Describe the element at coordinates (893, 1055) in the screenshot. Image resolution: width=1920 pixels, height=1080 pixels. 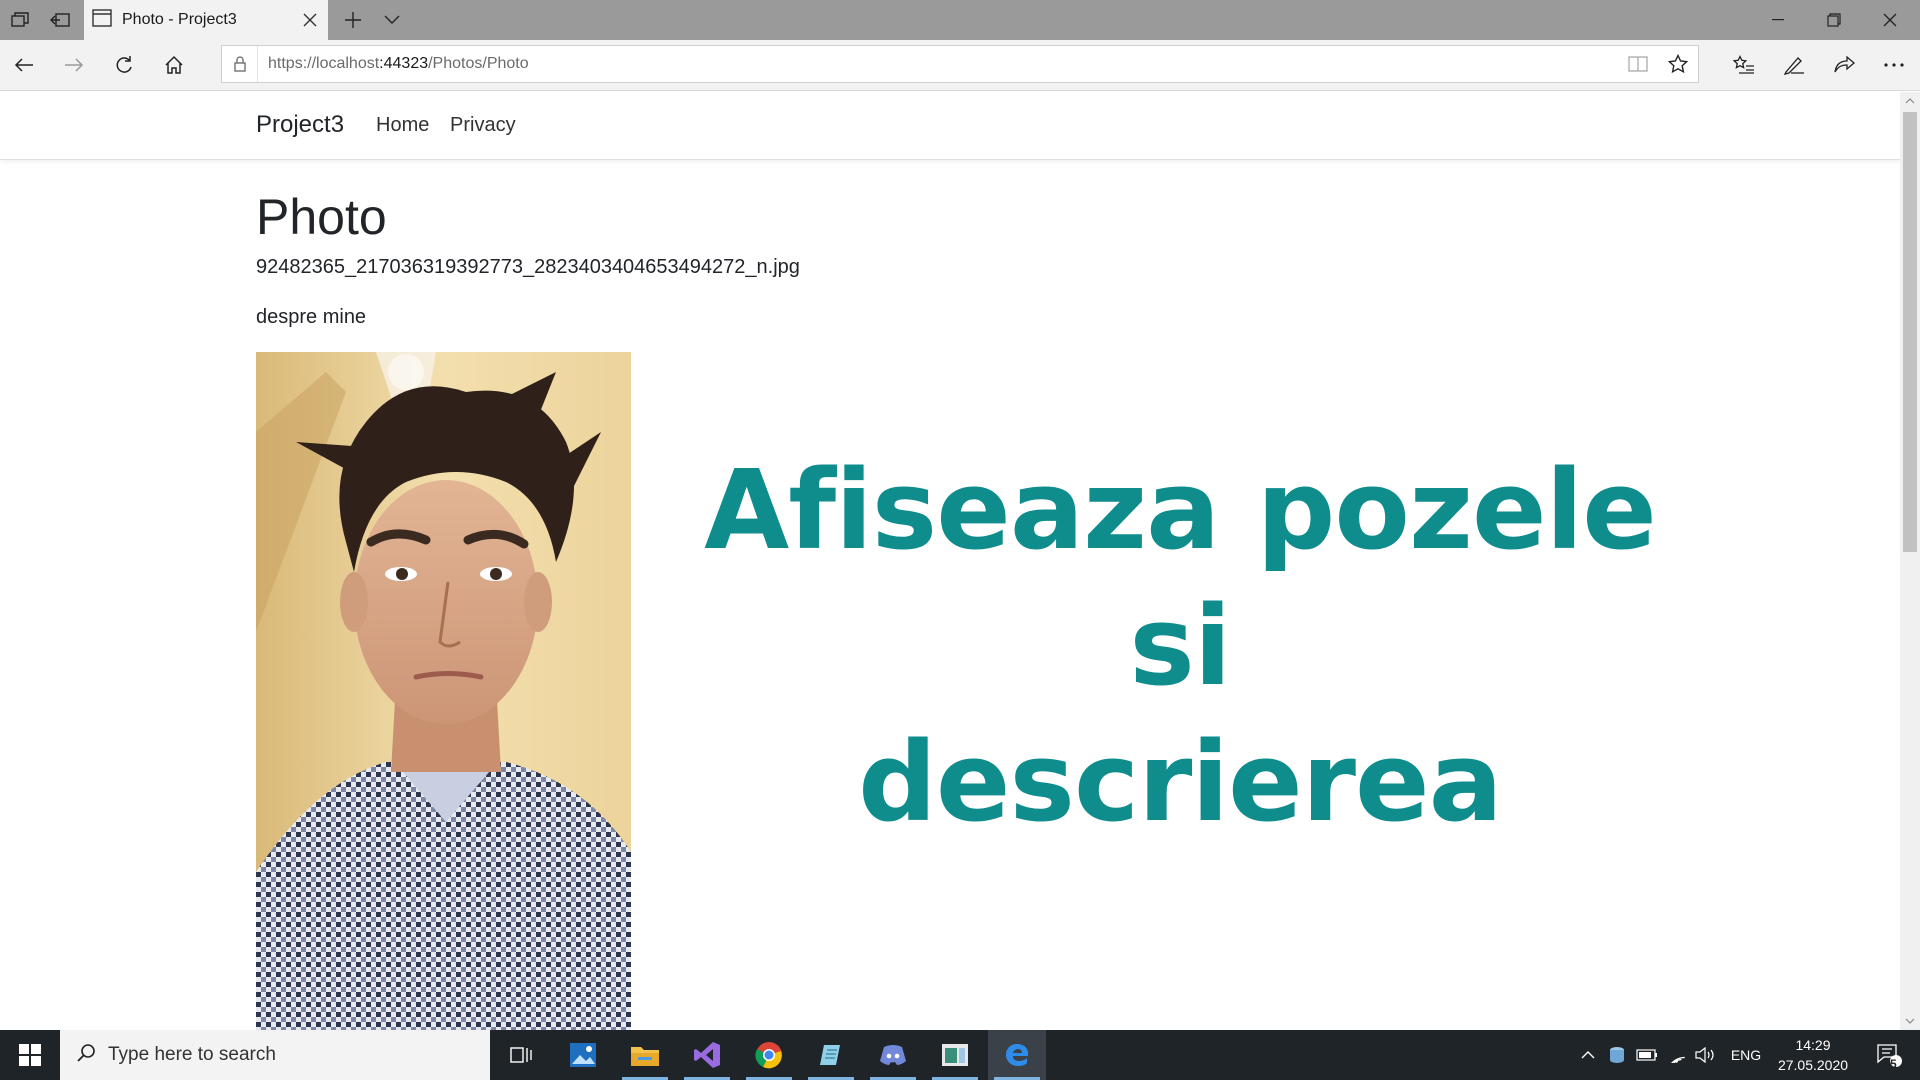
I see `discord-icon` at that location.